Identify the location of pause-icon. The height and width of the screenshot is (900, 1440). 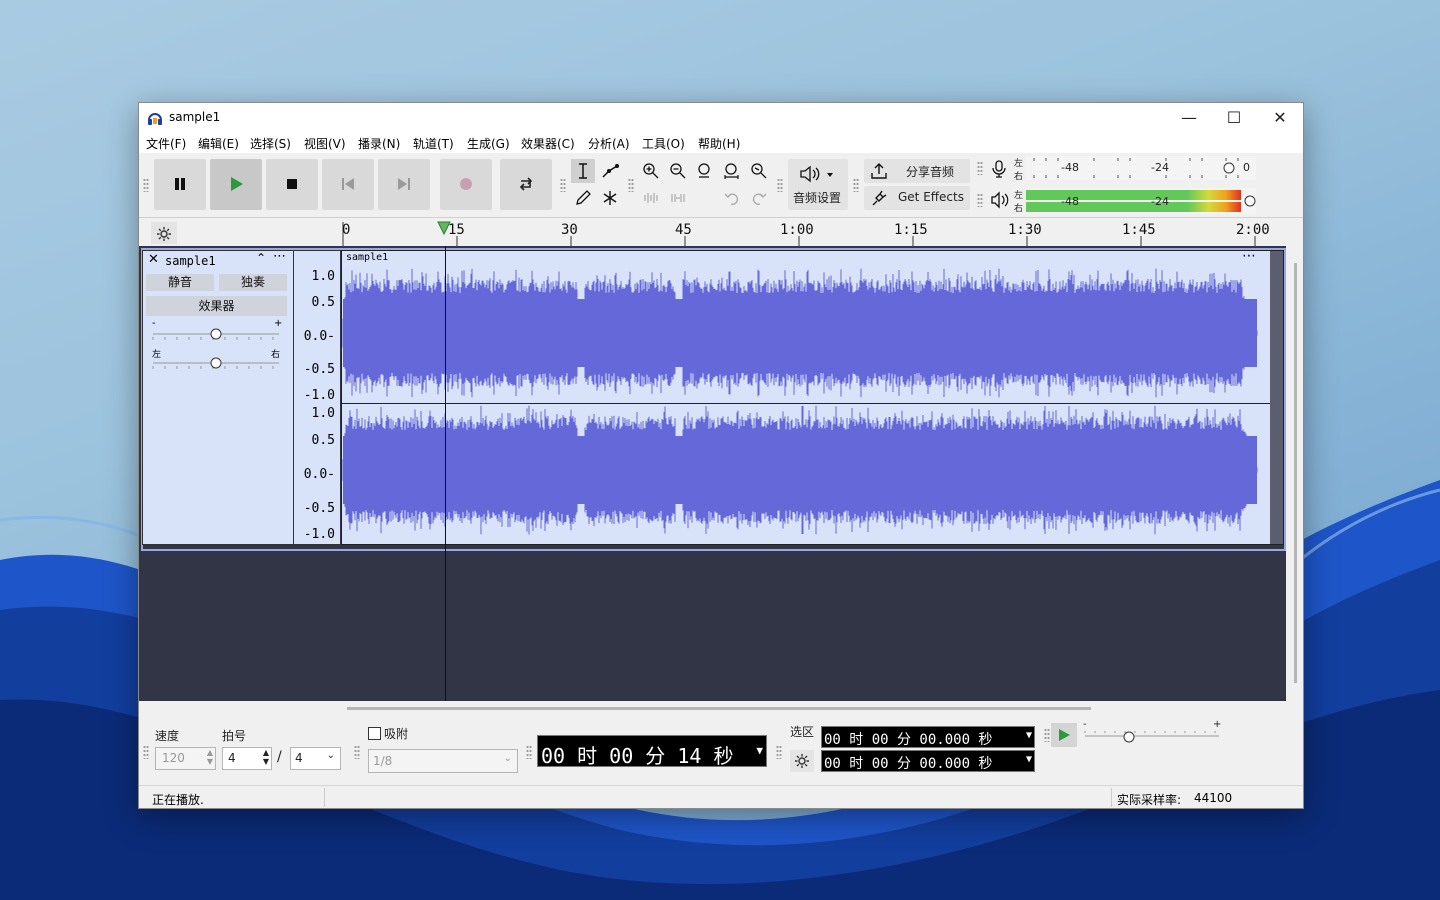
(180, 184).